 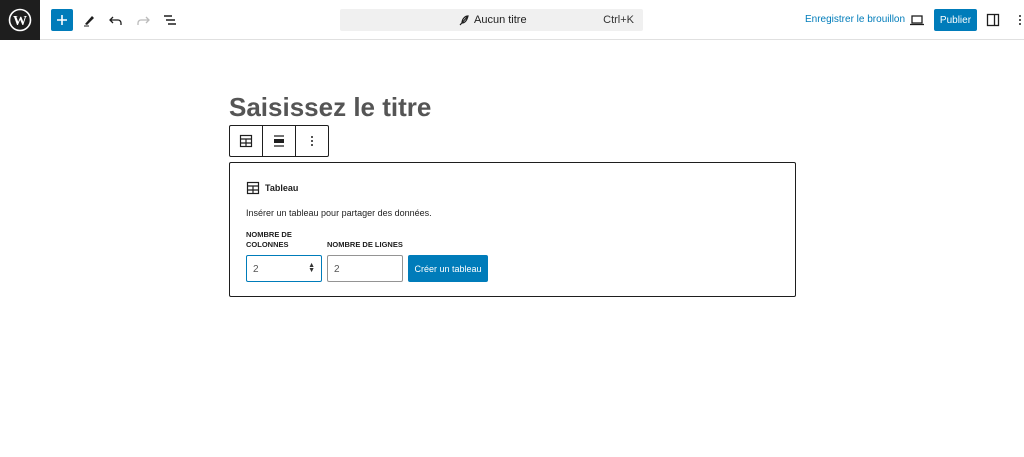 I want to click on redo-icon, so click(x=143, y=20).